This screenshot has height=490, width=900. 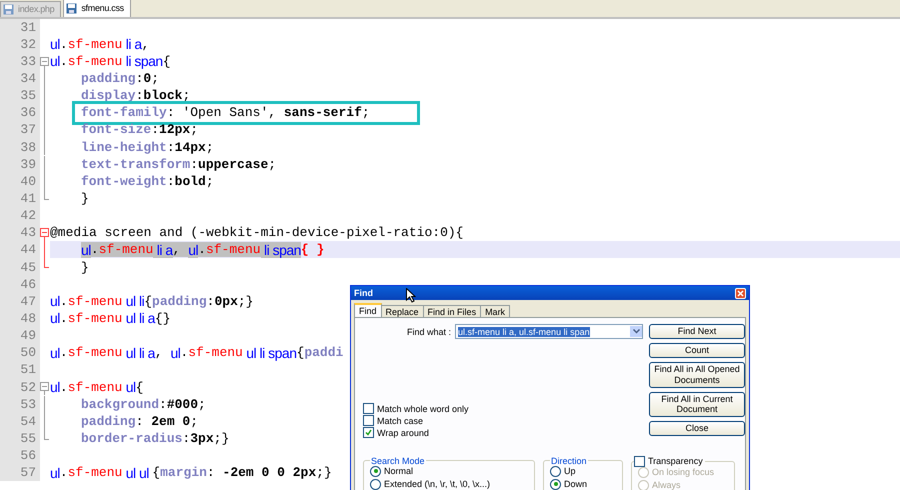 What do you see at coordinates (20, 233) in the screenshot?
I see `line-number: 43` at bounding box center [20, 233].